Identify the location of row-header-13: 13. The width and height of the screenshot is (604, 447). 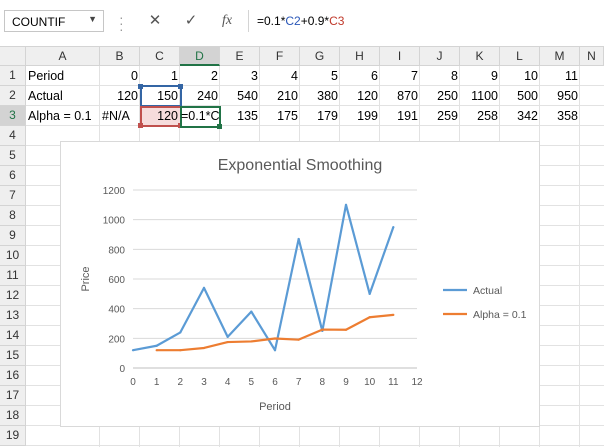
(13, 316).